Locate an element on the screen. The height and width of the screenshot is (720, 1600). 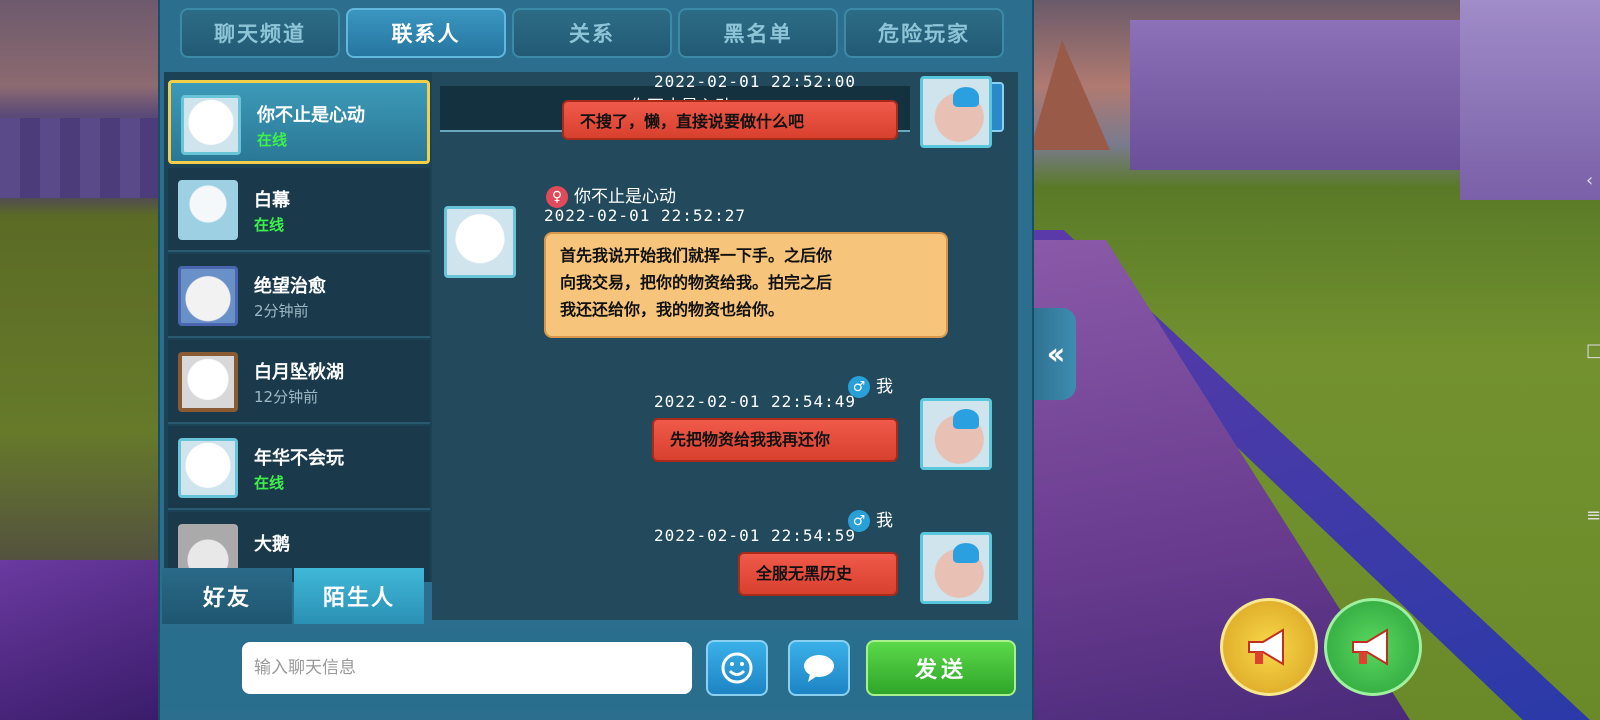
tab-relations: 关系 is located at coordinates (592, 33).